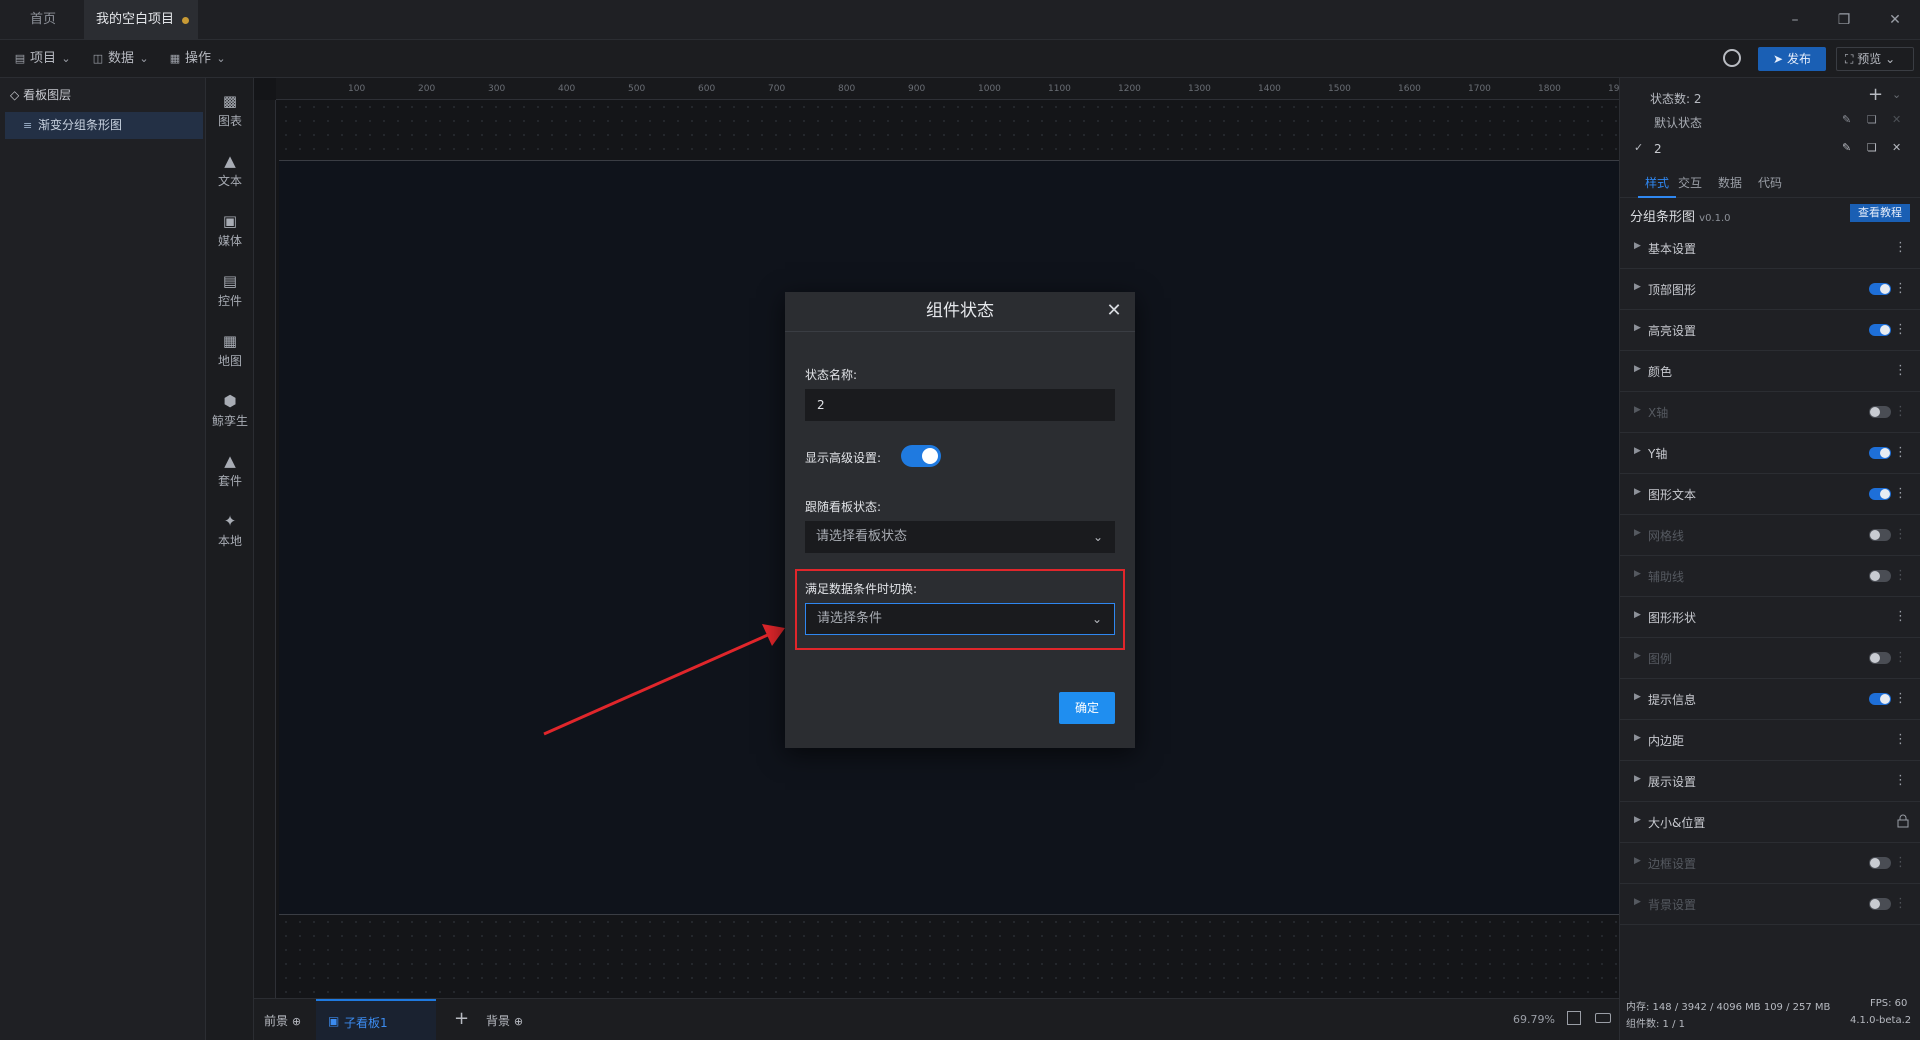 The image size is (1920, 1040). What do you see at coordinates (1896, 147) in the screenshot?
I see `delete-icon: ✕` at bounding box center [1896, 147].